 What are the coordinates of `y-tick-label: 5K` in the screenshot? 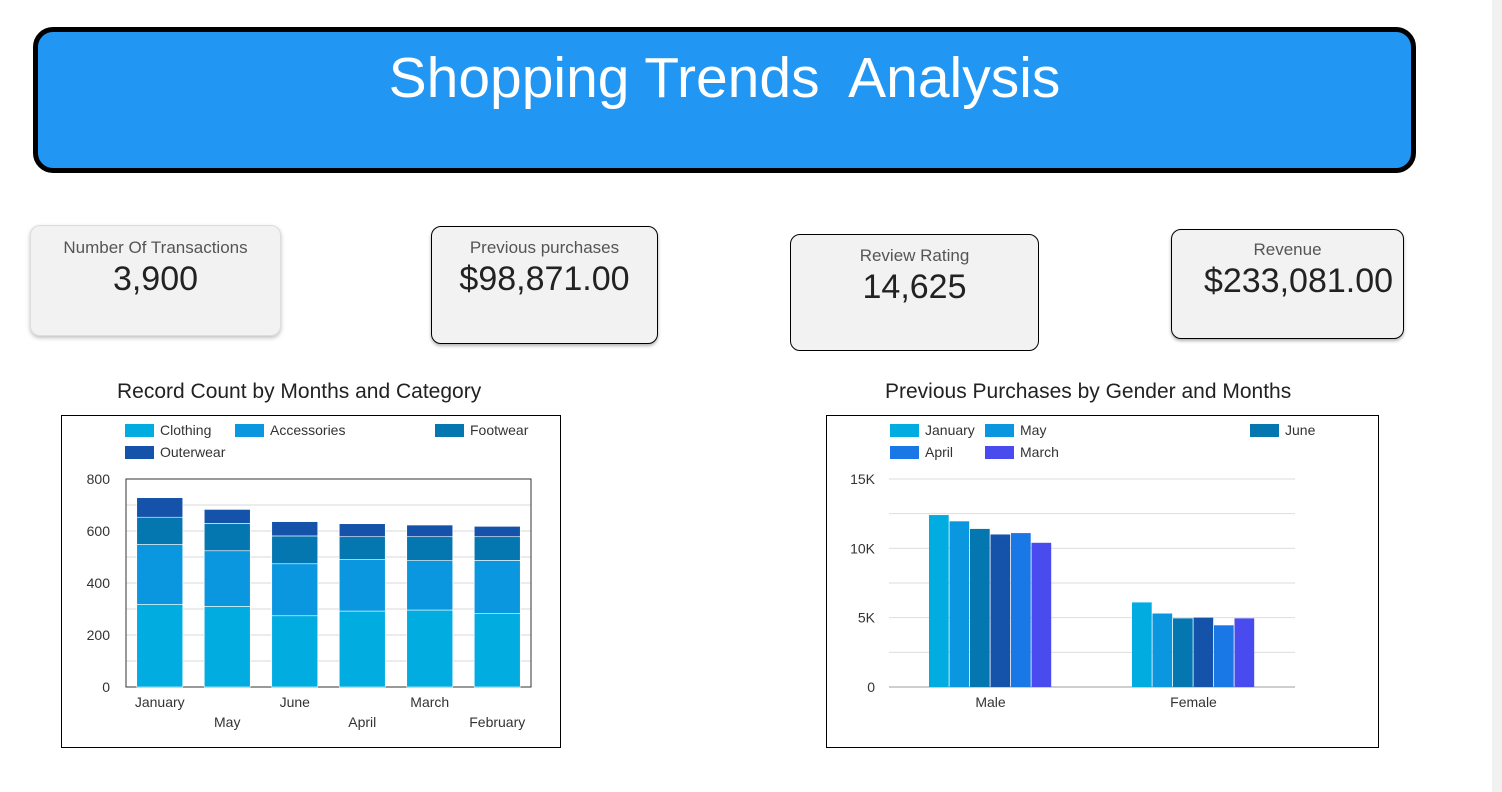 It's located at (867, 618).